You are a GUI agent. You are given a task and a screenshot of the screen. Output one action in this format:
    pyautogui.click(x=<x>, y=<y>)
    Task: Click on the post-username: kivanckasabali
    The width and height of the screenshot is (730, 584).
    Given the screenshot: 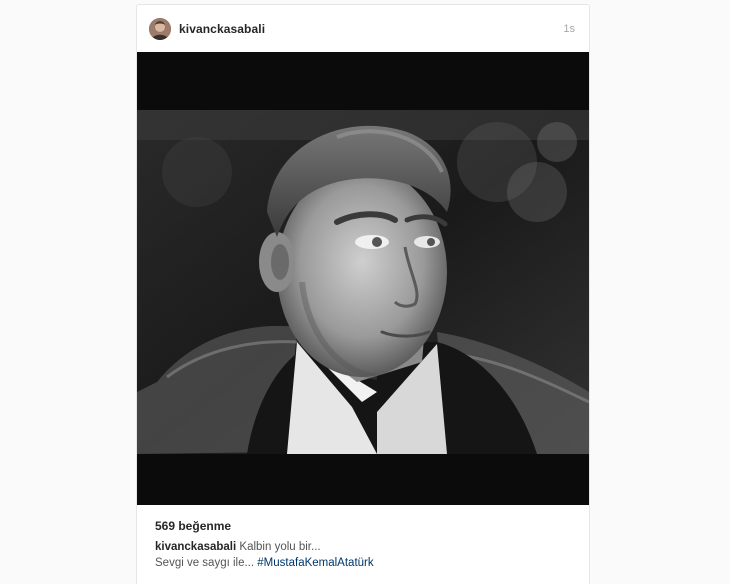 What is the action you would take?
    pyautogui.click(x=222, y=29)
    